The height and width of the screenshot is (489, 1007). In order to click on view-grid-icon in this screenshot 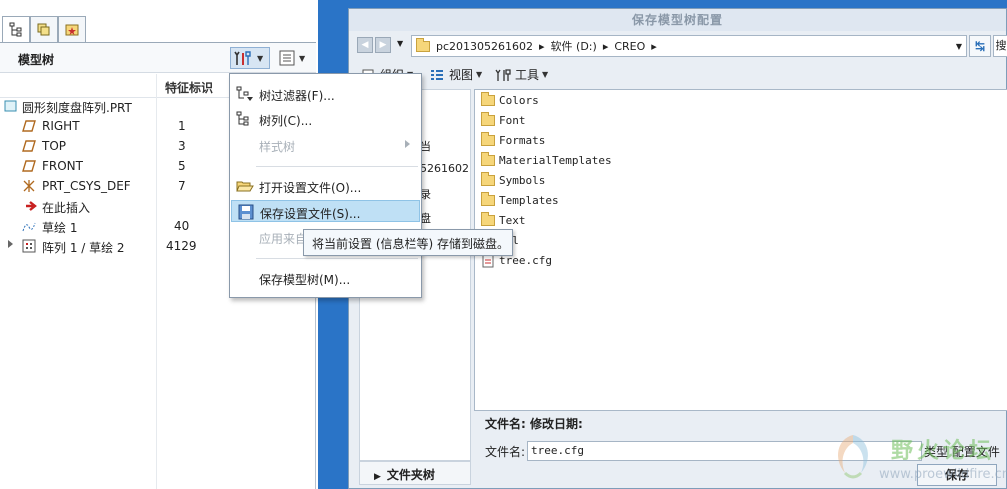, I will do `click(437, 74)`.